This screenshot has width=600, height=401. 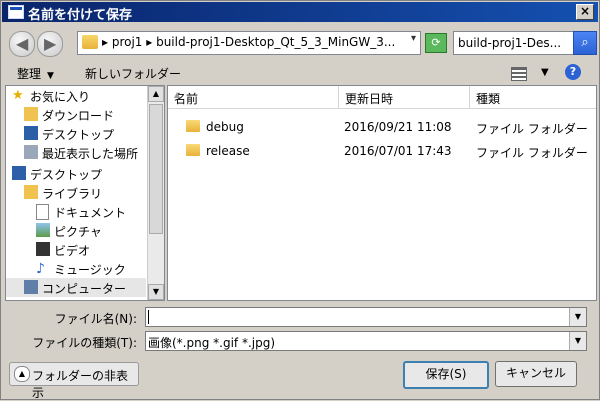 I want to click on library-icon, so click(x=31, y=192).